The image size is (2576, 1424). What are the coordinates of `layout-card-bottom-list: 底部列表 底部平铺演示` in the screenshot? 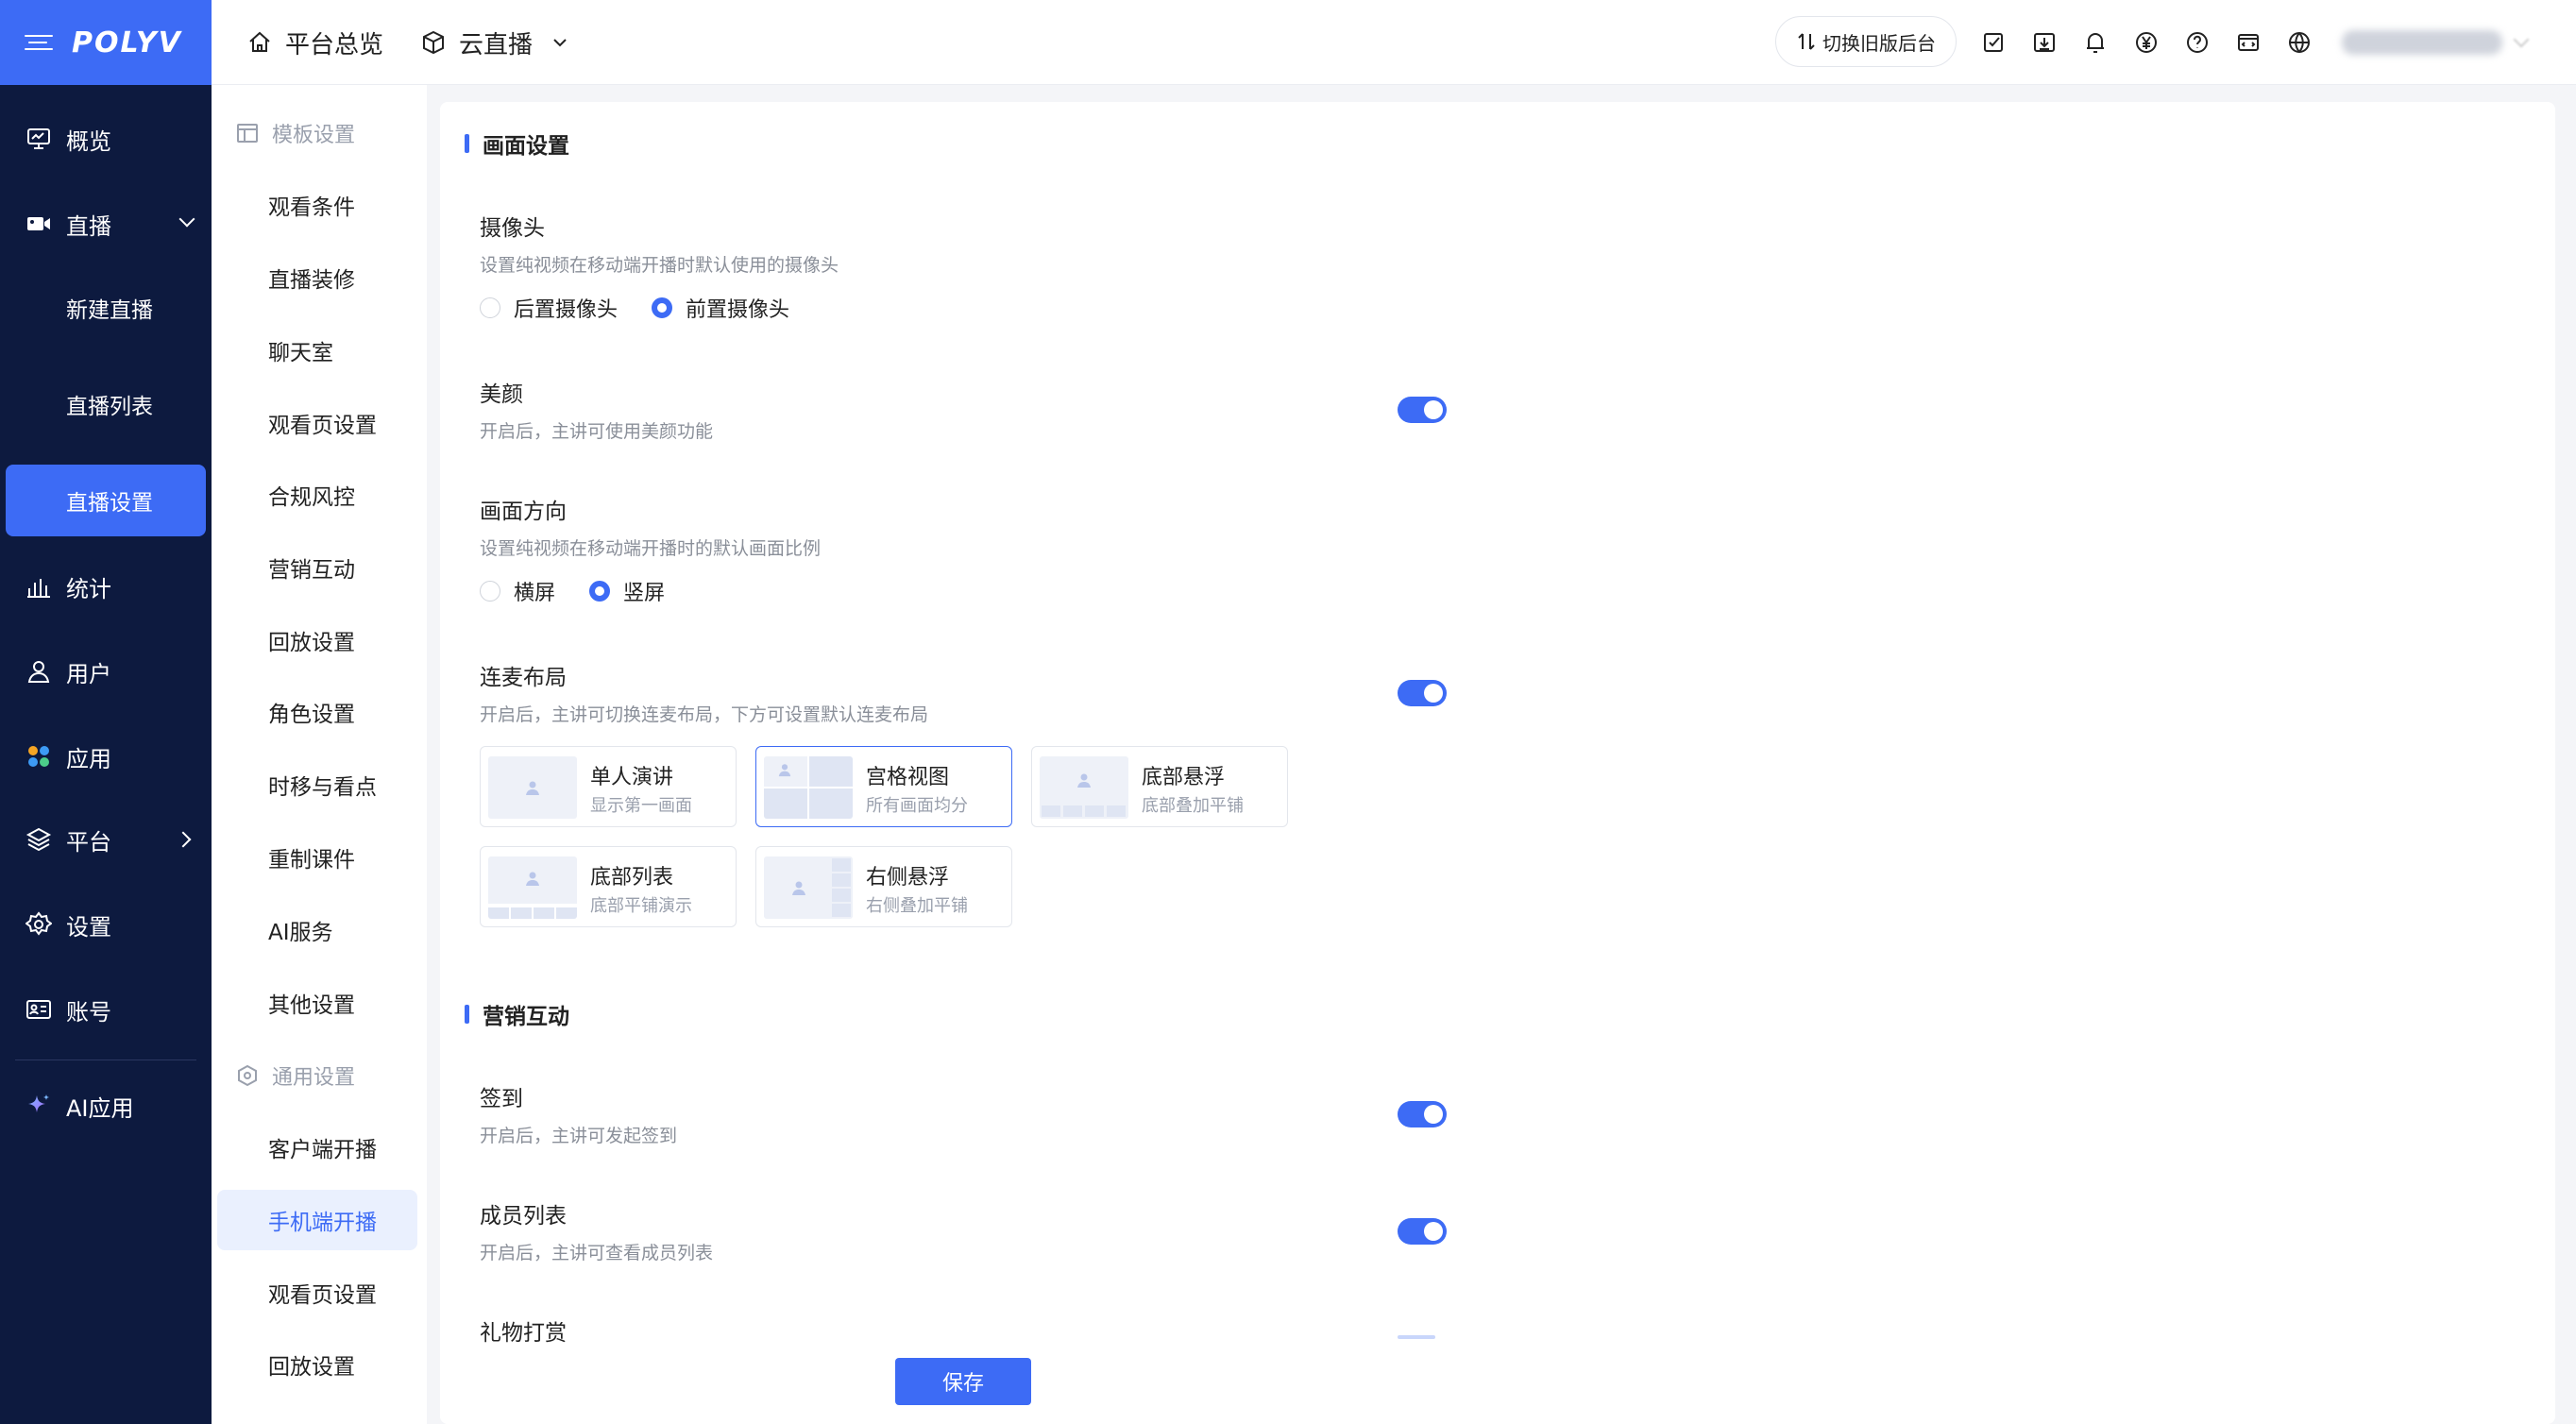 It's located at (608, 886).